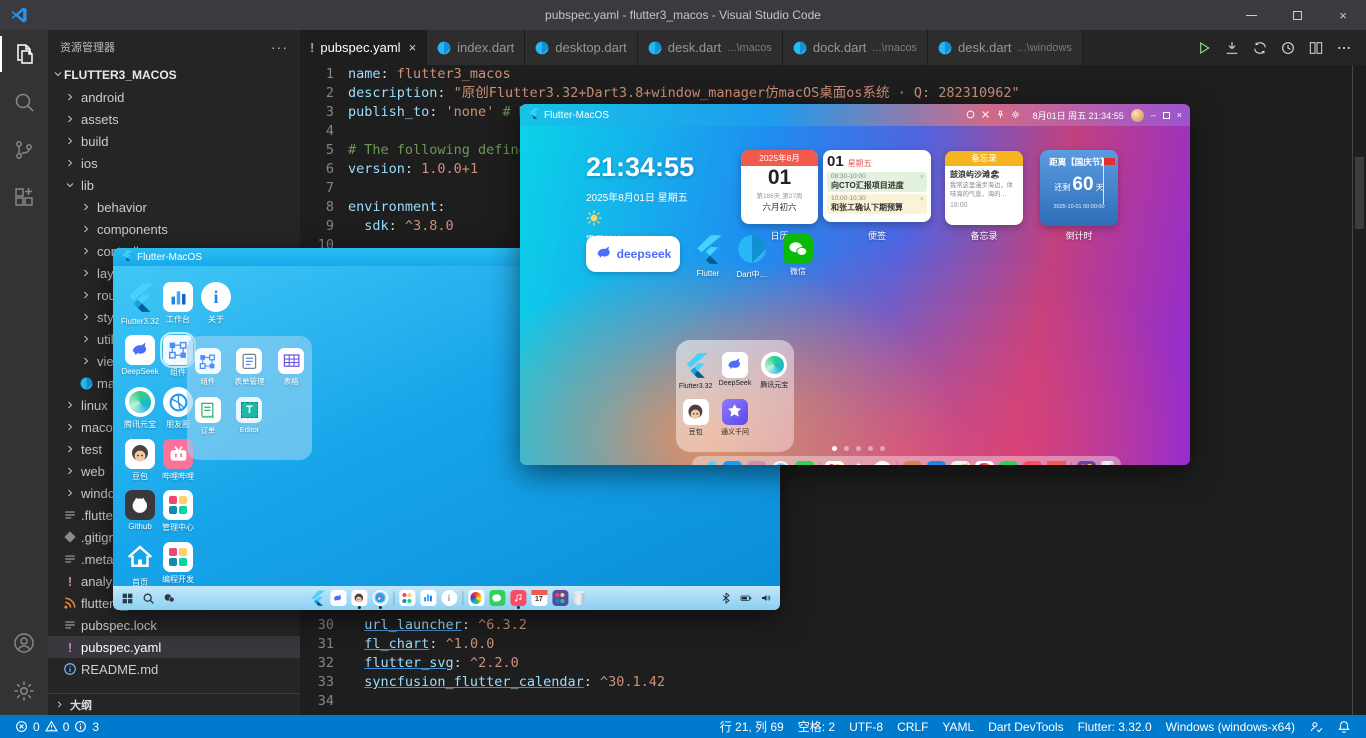 This screenshot has height=738, width=1366. What do you see at coordinates (24, 54) in the screenshot?
I see `activitybar-explorer` at bounding box center [24, 54].